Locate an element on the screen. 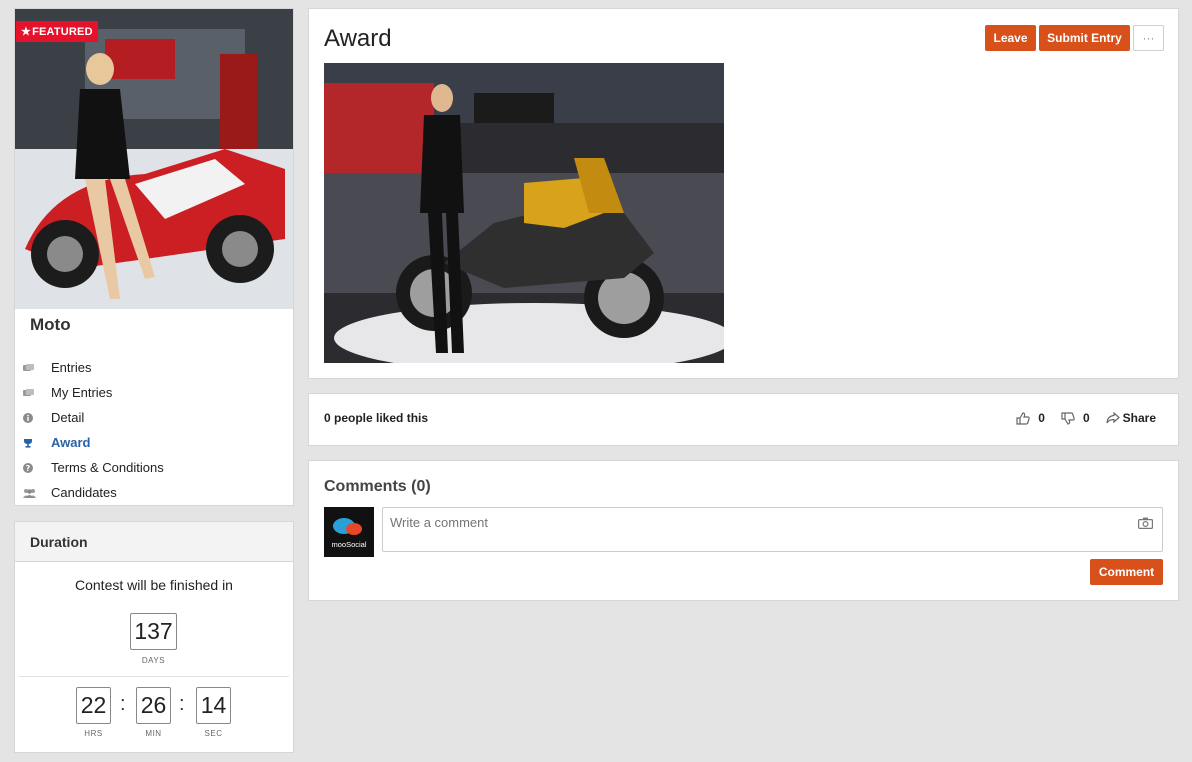 The width and height of the screenshot is (1192, 762). comment-input is located at coordinates (772, 529).